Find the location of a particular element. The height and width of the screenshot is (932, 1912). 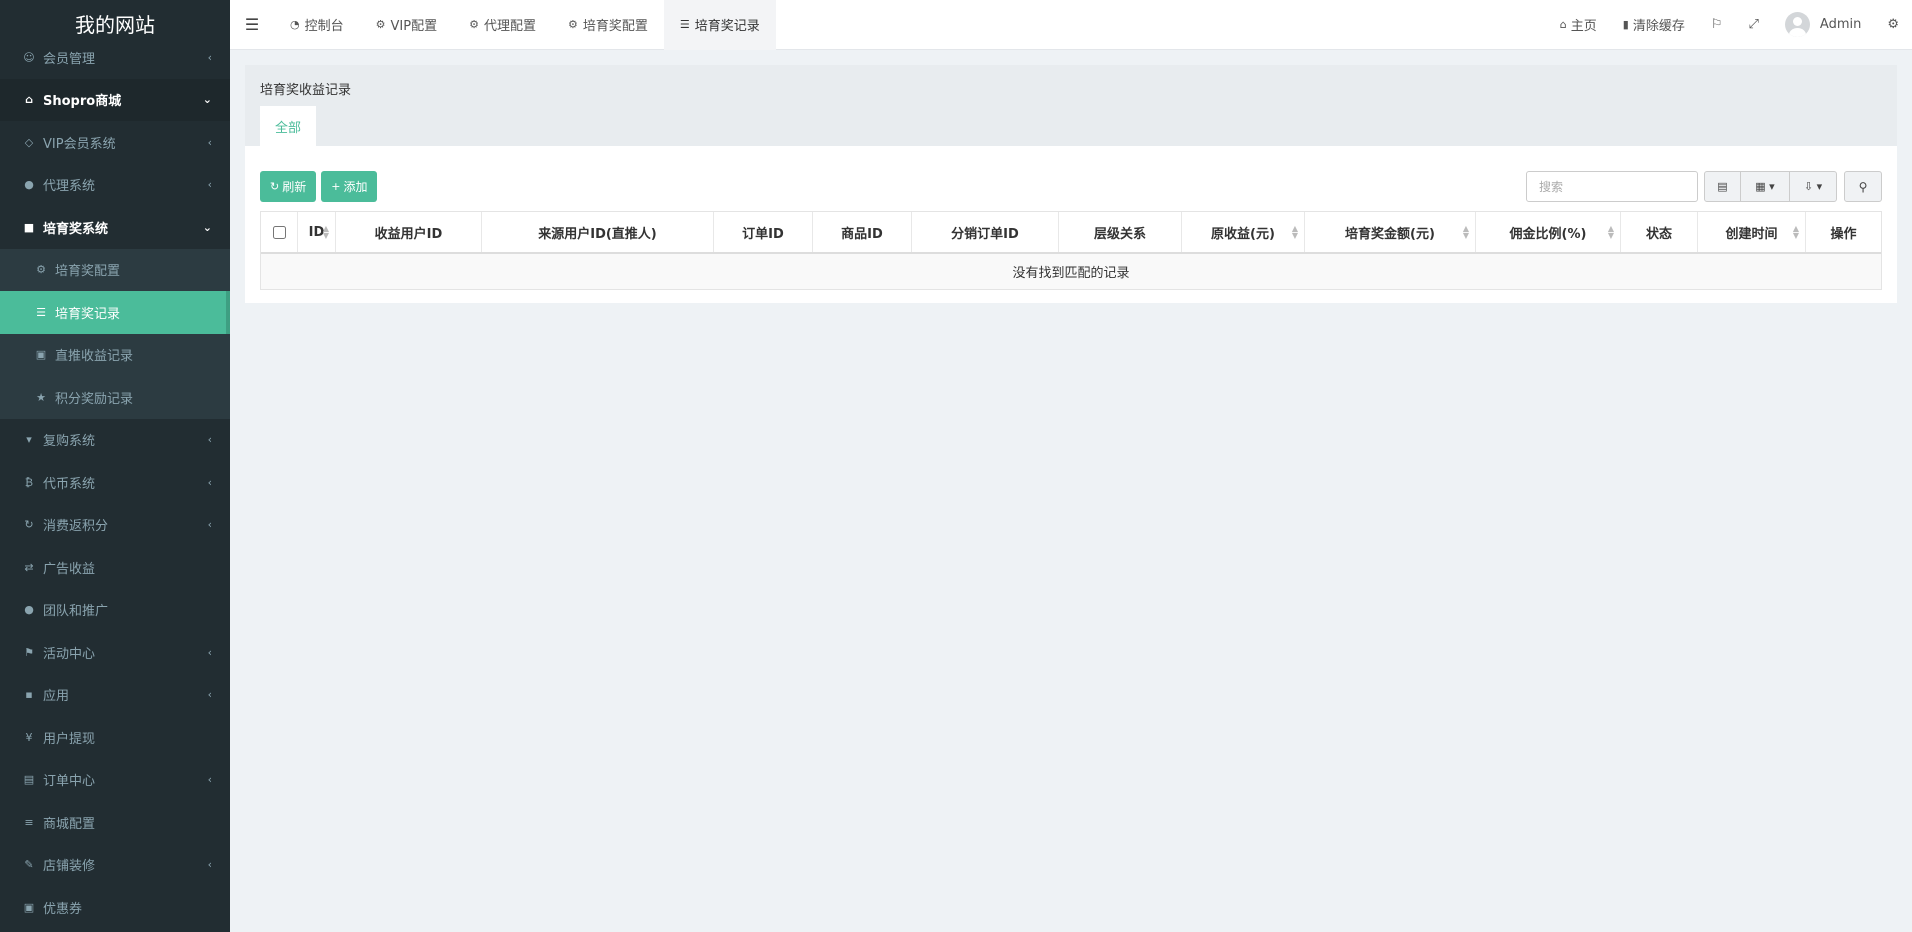

navbar-right: ⌂ 主页 ▮ 清除缓存 ⚐ ⤢ Admin ⚙ is located at coordinates (1729, 25).